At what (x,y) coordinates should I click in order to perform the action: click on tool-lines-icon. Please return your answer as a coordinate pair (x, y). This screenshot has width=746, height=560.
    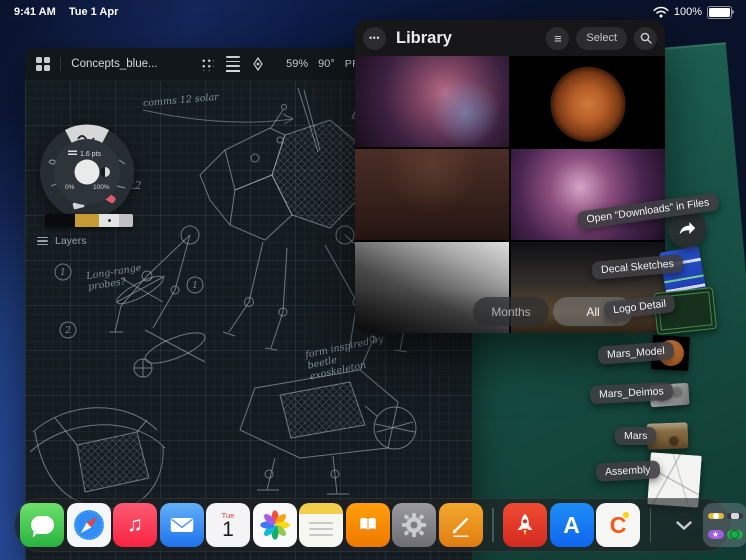
    Looking at the image, I should click on (232, 64).